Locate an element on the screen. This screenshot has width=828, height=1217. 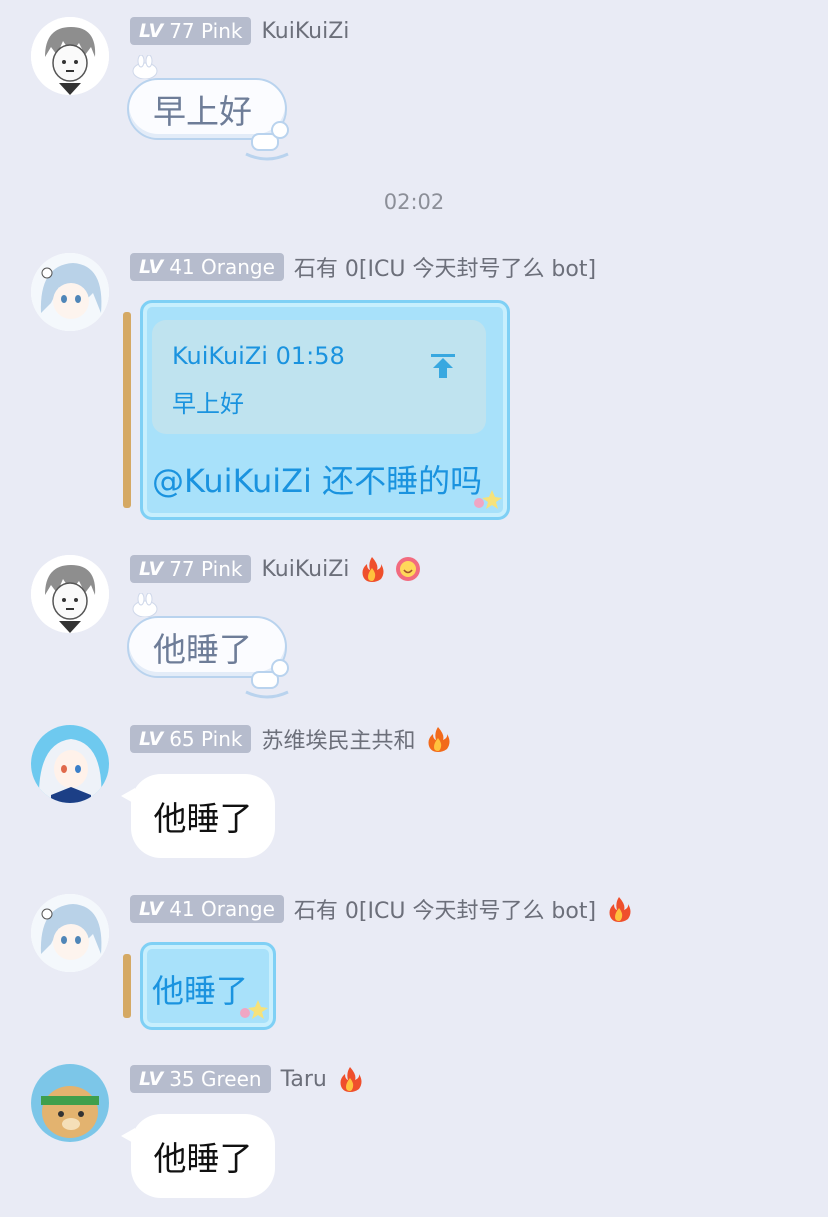
sender-name: 苏维埃民主共和 is located at coordinates (338, 739).